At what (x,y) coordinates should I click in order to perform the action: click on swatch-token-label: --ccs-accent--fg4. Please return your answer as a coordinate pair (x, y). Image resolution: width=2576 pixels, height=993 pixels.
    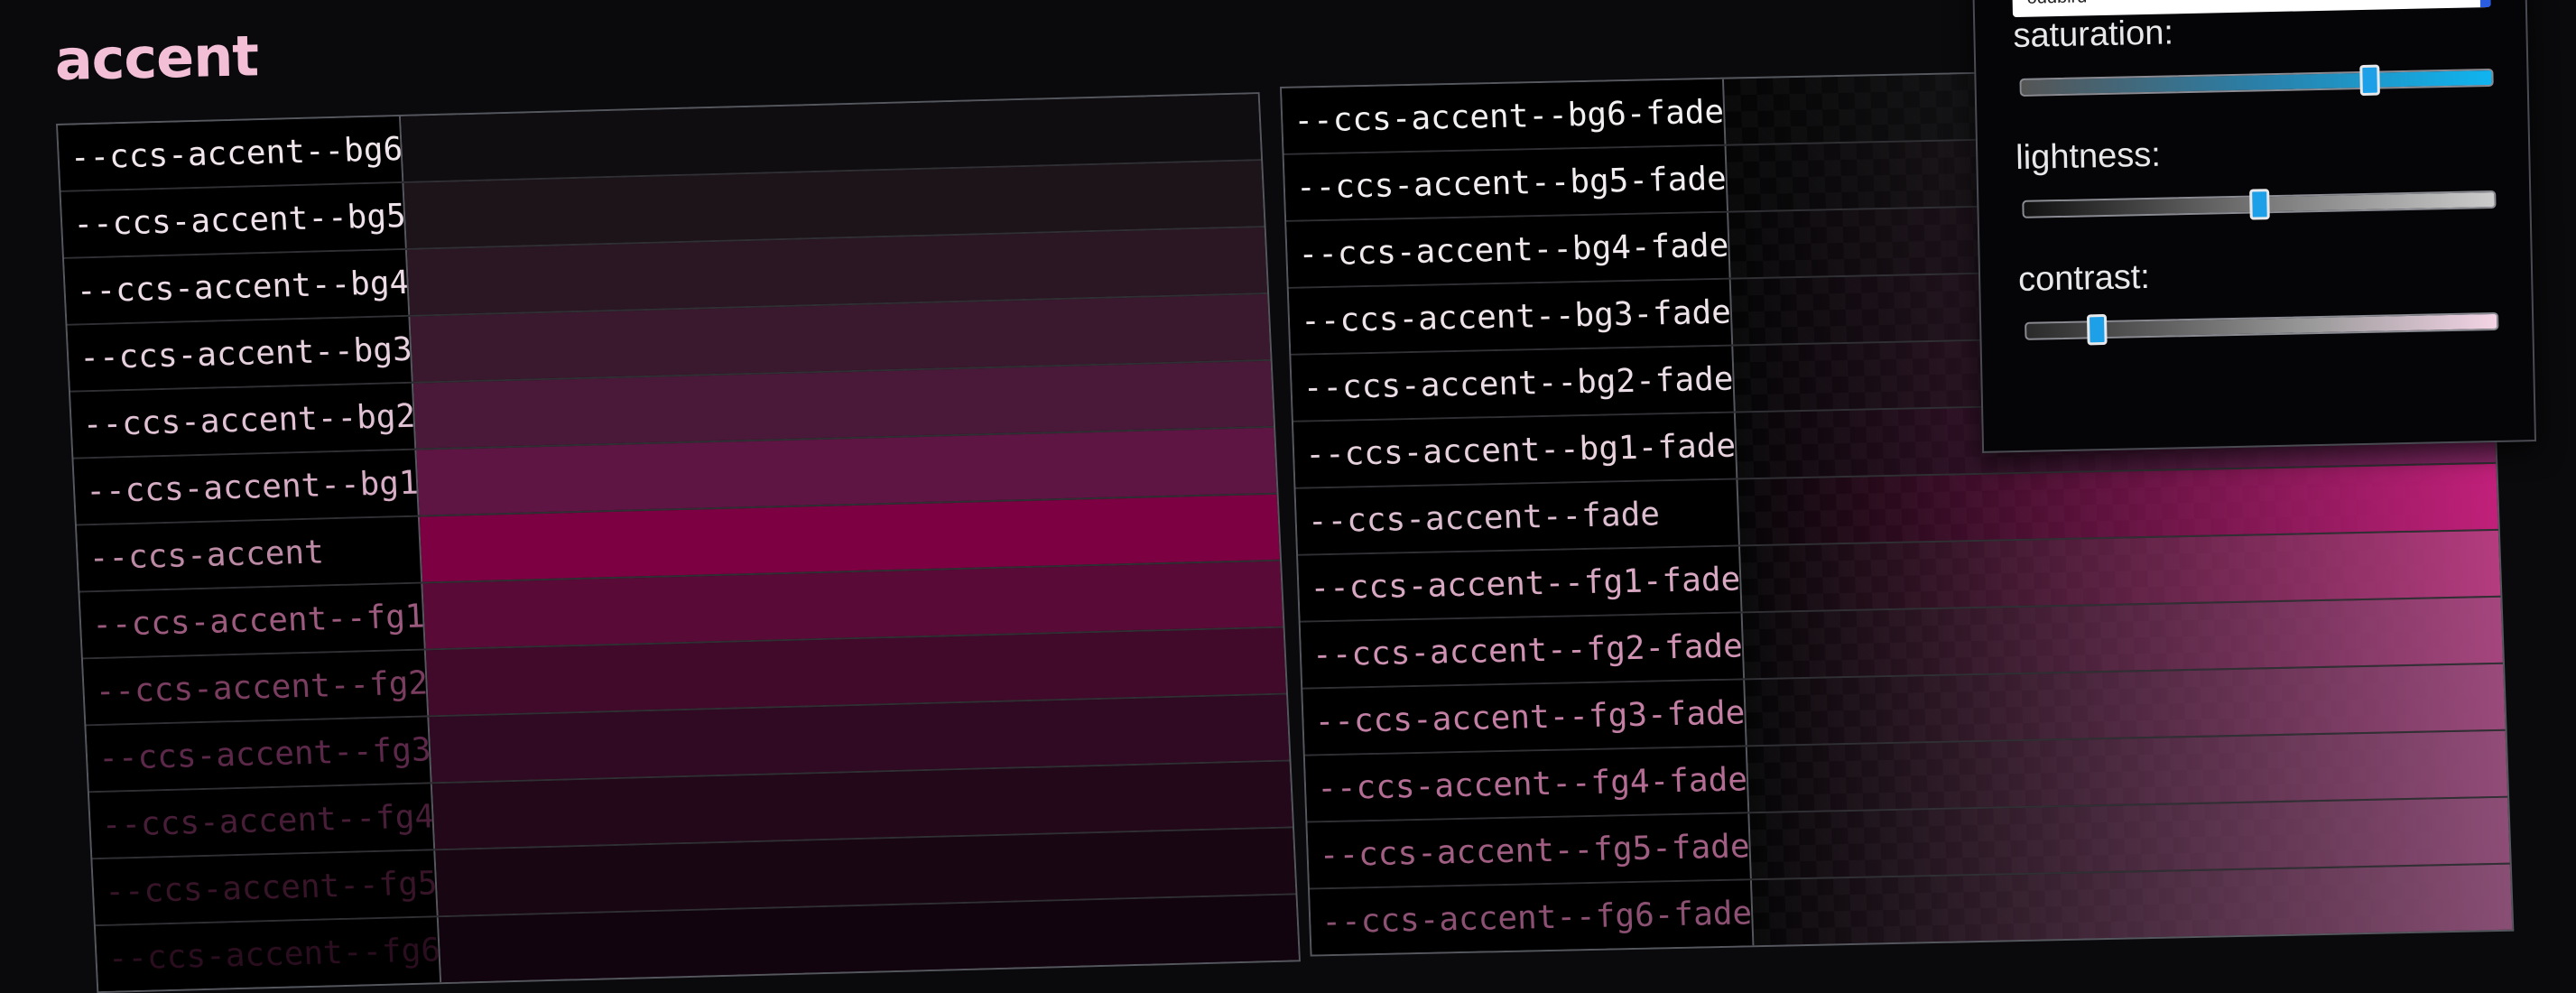
    Looking at the image, I should click on (262, 821).